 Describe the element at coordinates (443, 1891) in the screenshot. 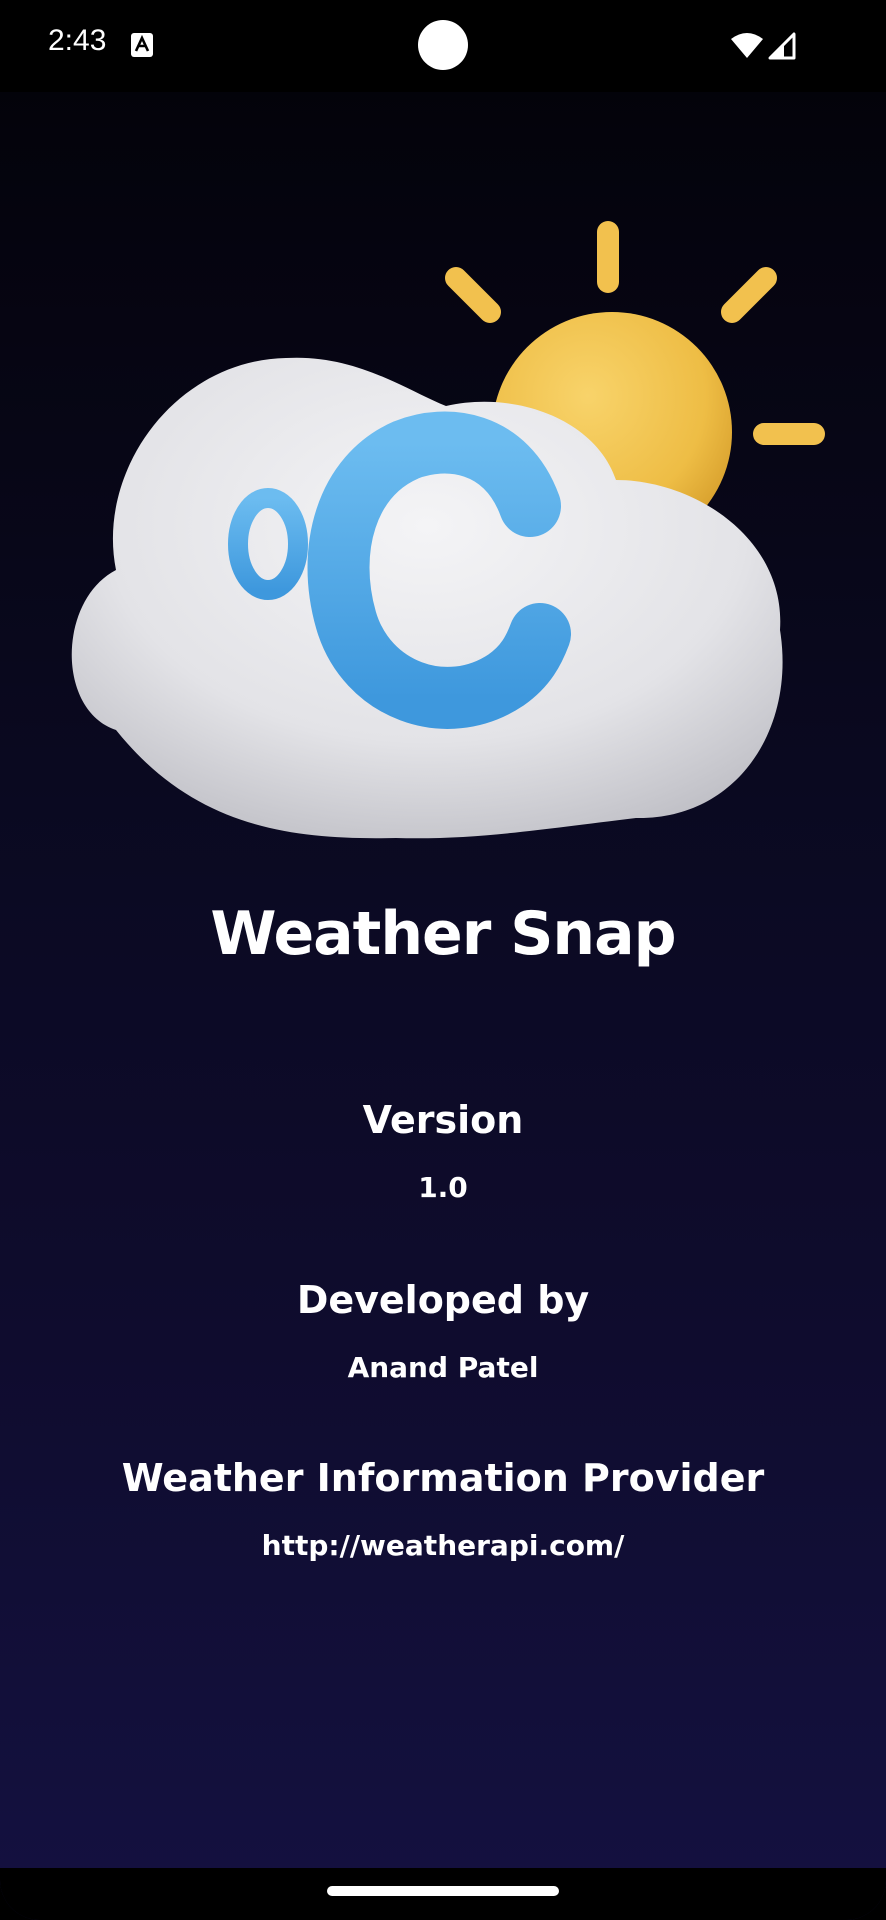

I see `home-indicator` at that location.